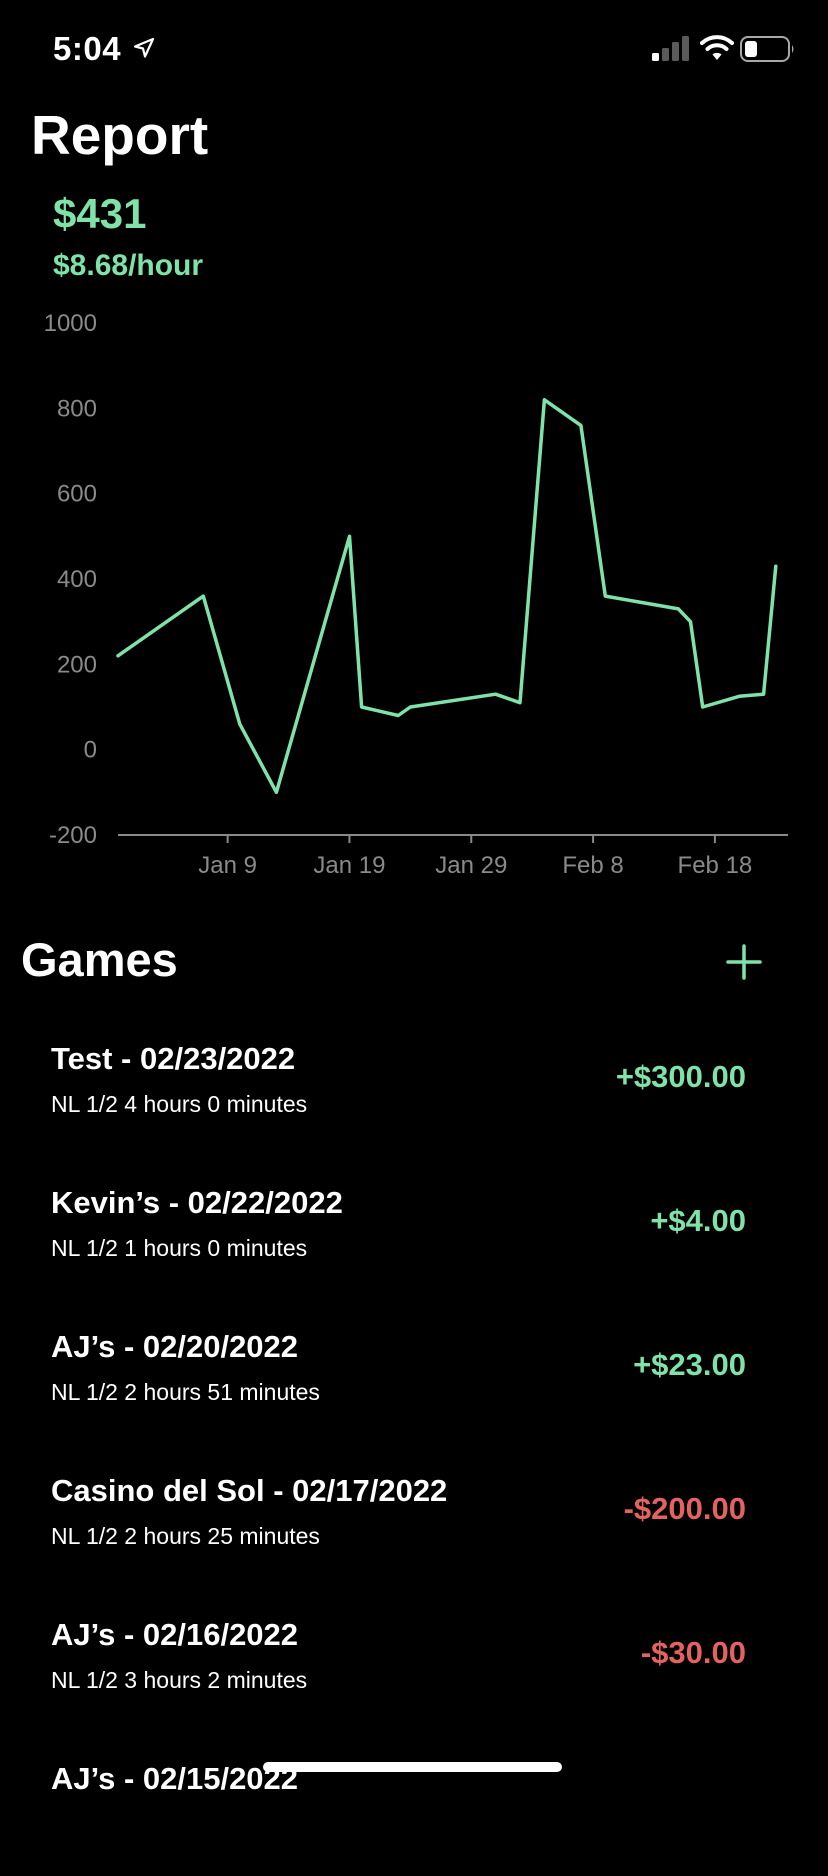  I want to click on y-tick-label: 600, so click(77, 494).